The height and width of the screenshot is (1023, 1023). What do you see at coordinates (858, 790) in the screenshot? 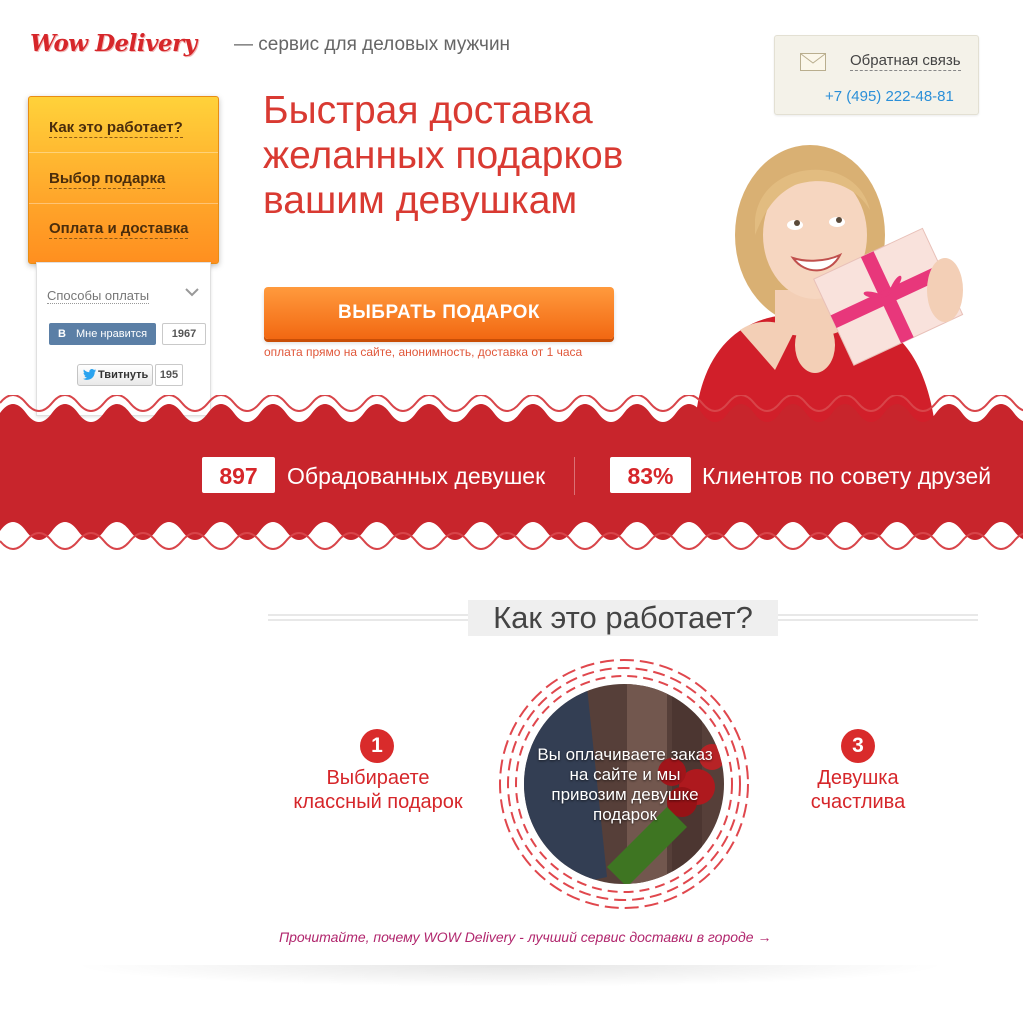
I see `step-text: Девушка счастлива` at bounding box center [858, 790].